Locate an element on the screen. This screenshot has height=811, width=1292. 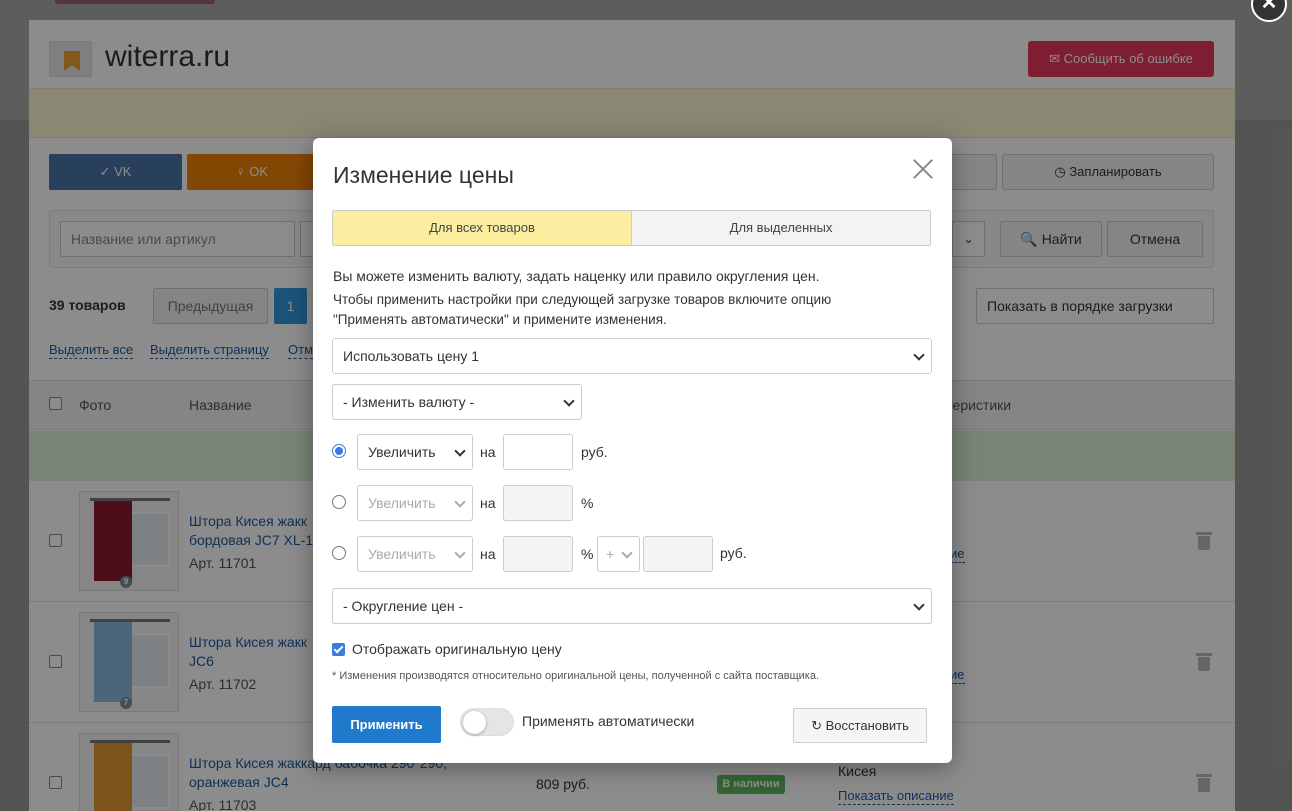
sign-select: + is located at coordinates (618, 554).